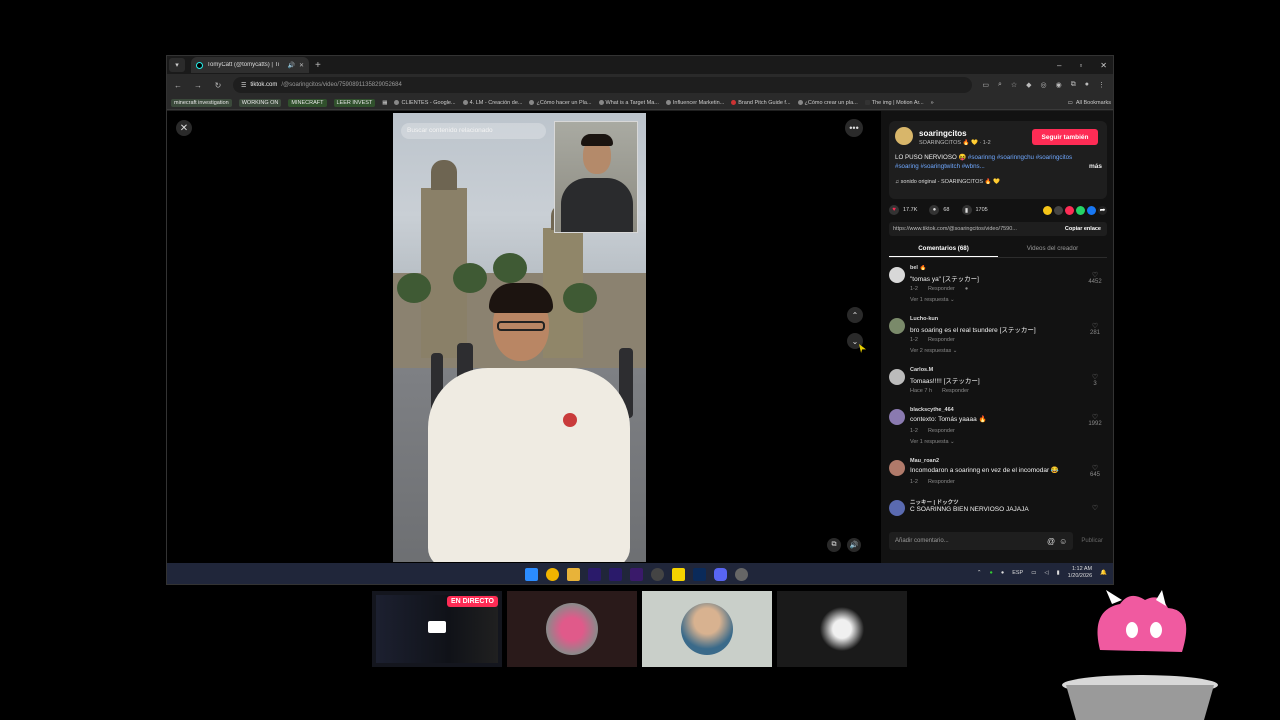  Describe the element at coordinates (943, 133) in the screenshot. I see `username: soaringcitos` at that location.